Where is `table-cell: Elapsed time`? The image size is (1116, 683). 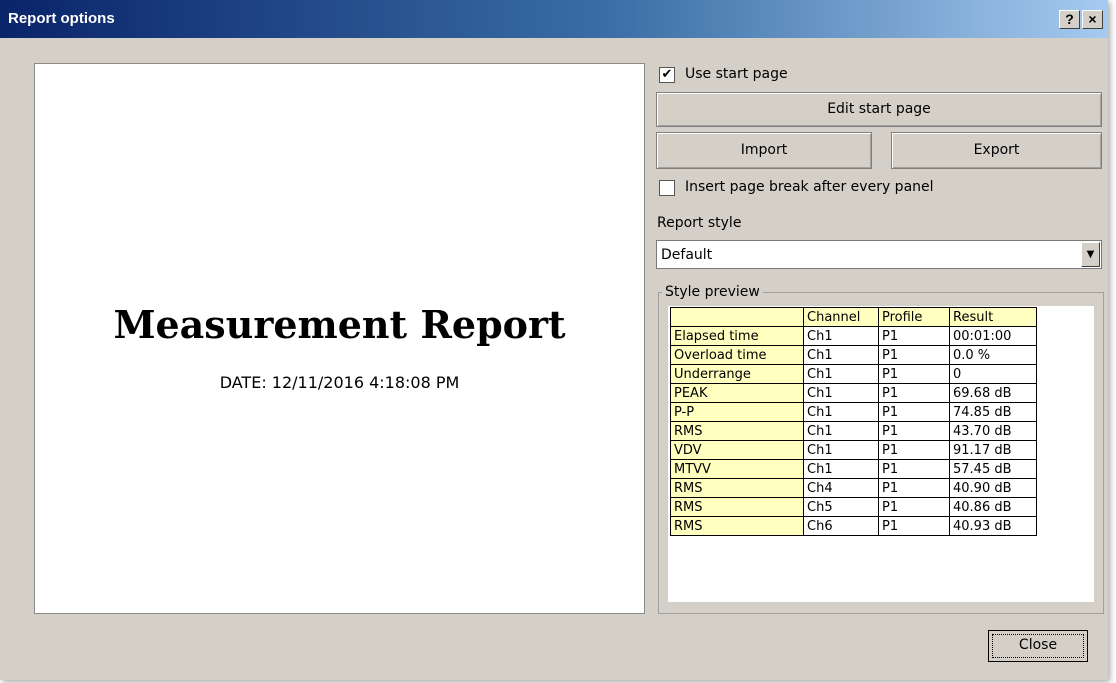
table-cell: Elapsed time is located at coordinates (737, 336).